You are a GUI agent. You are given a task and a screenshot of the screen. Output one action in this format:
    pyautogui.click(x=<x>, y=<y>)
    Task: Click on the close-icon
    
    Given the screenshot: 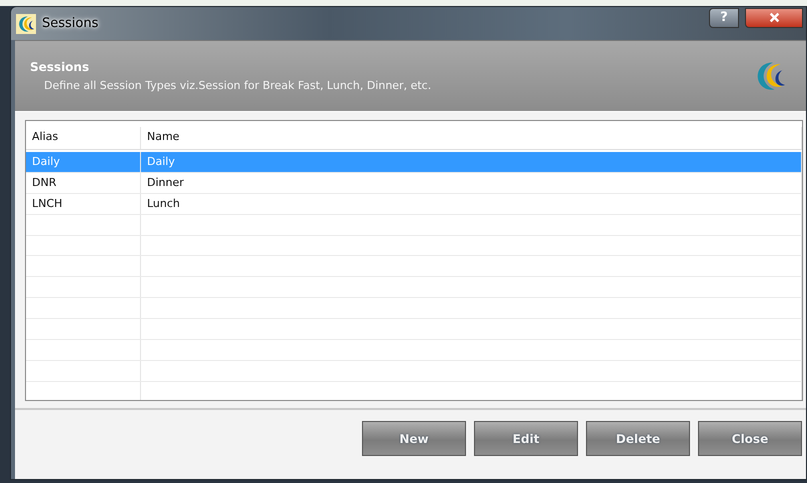 What is the action you would take?
    pyautogui.click(x=774, y=17)
    